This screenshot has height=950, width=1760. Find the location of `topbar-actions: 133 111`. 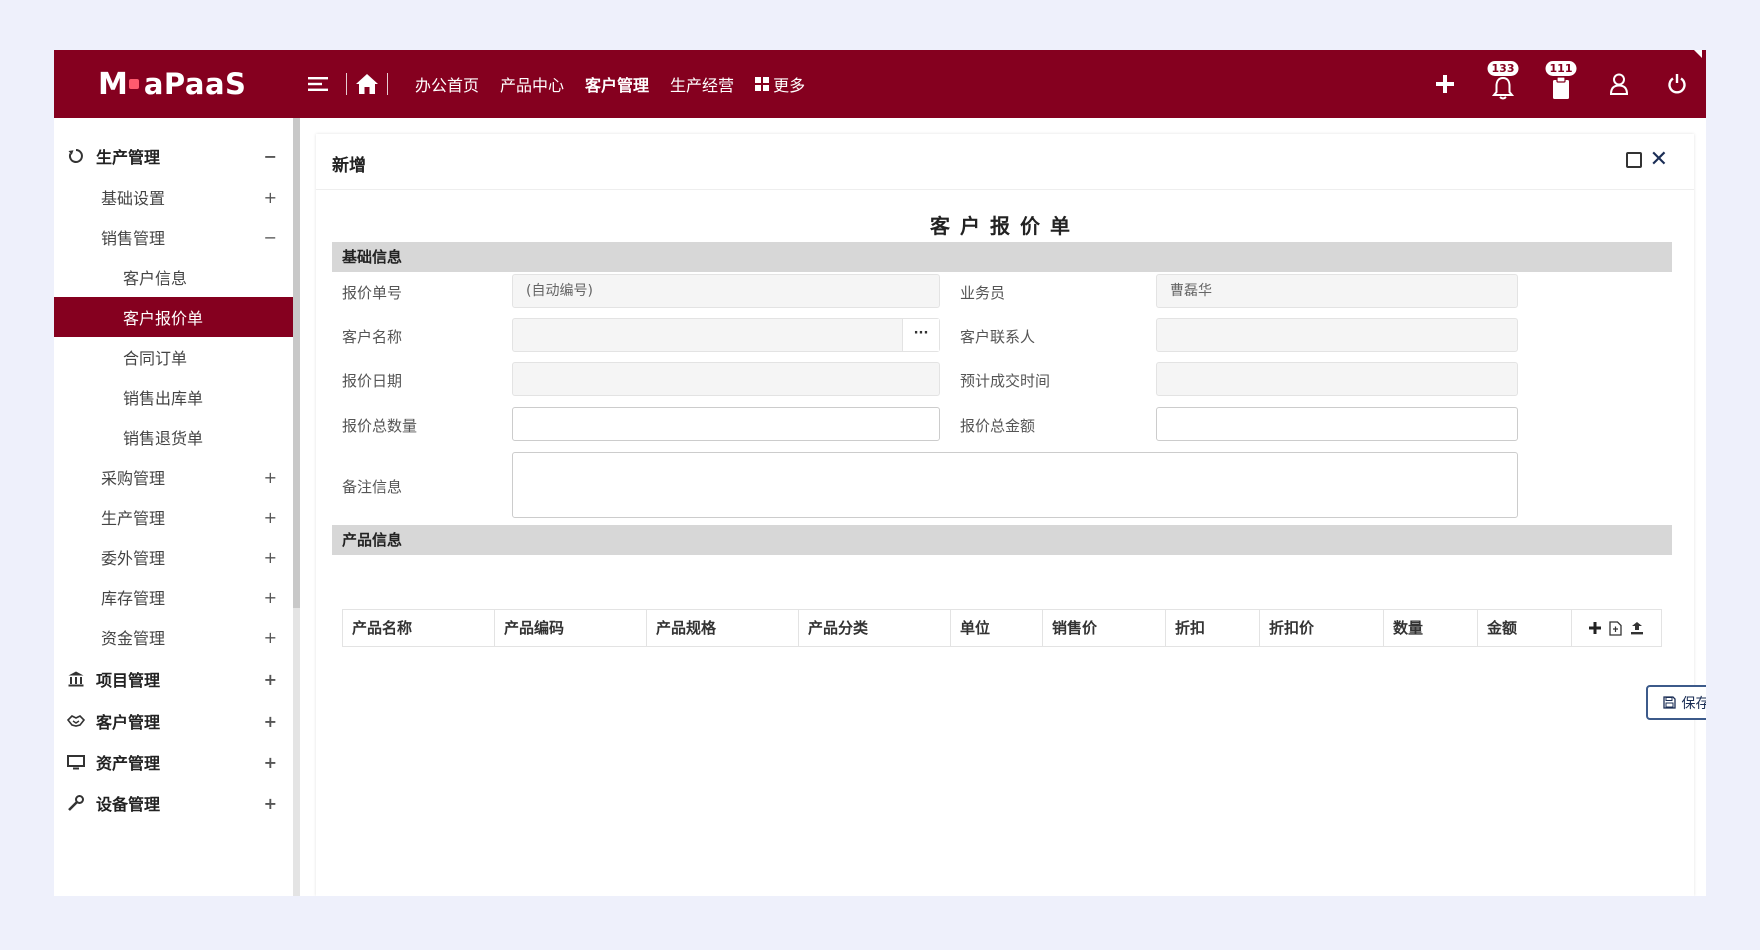

topbar-actions: 133 111 is located at coordinates (1561, 84).